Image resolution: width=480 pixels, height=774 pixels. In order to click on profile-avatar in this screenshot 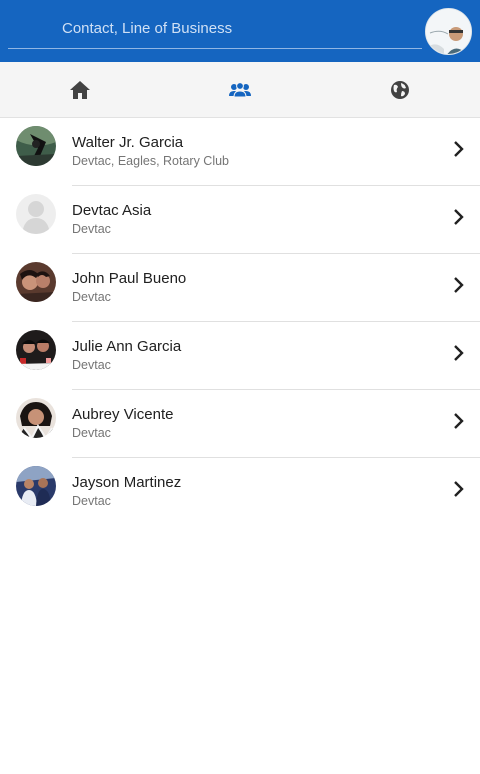, I will do `click(448, 31)`.